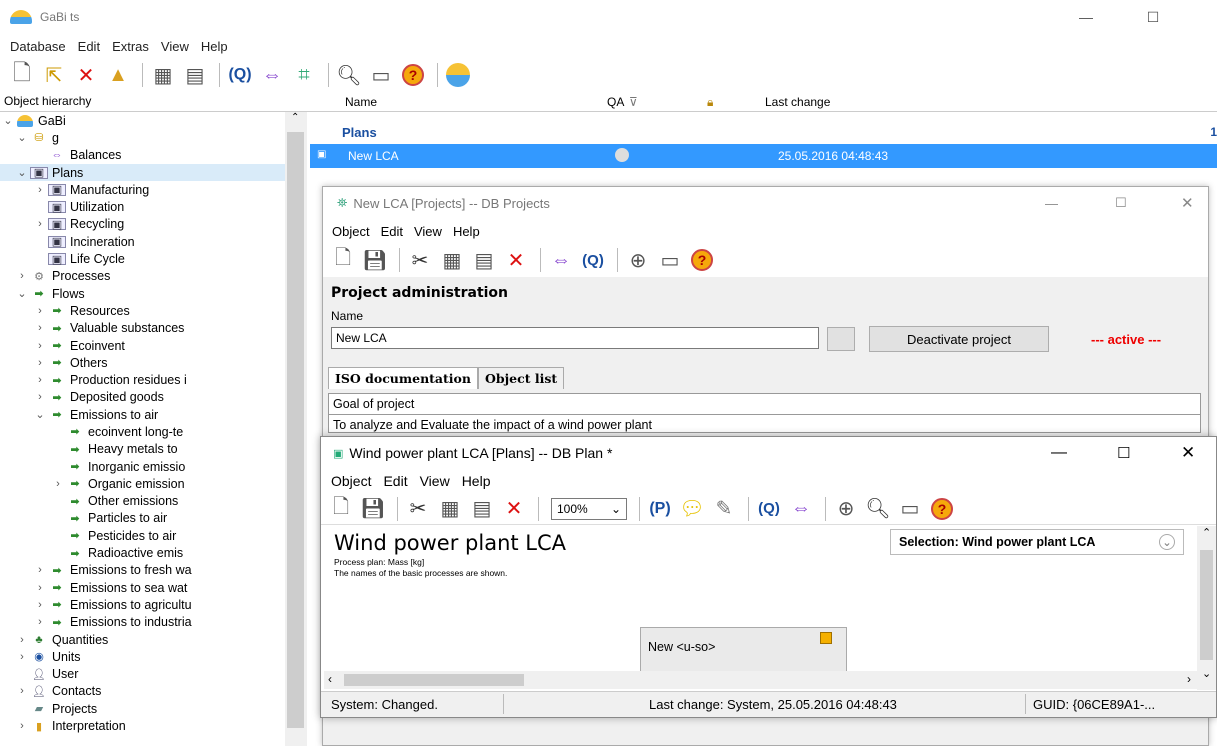 The width and height of the screenshot is (1217, 746). I want to click on tree-item: › 👤︎ Contacts, so click(142, 691).